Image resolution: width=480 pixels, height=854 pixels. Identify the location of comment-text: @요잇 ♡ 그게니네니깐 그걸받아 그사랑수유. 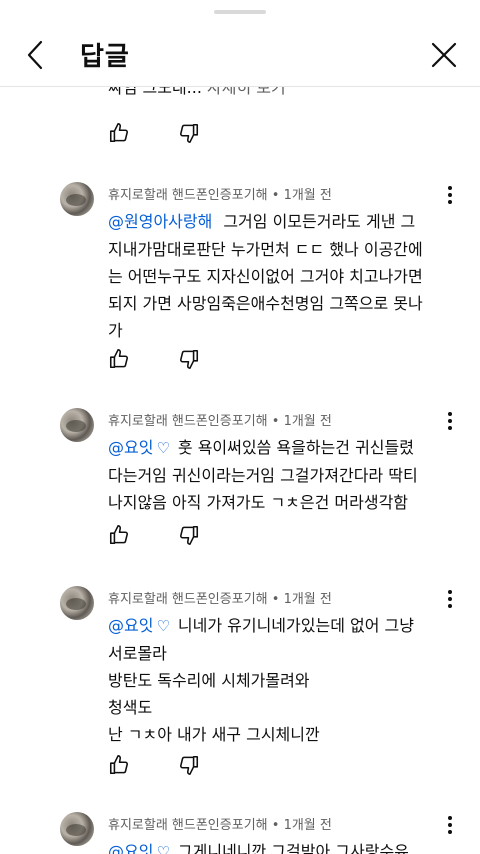
(283, 846).